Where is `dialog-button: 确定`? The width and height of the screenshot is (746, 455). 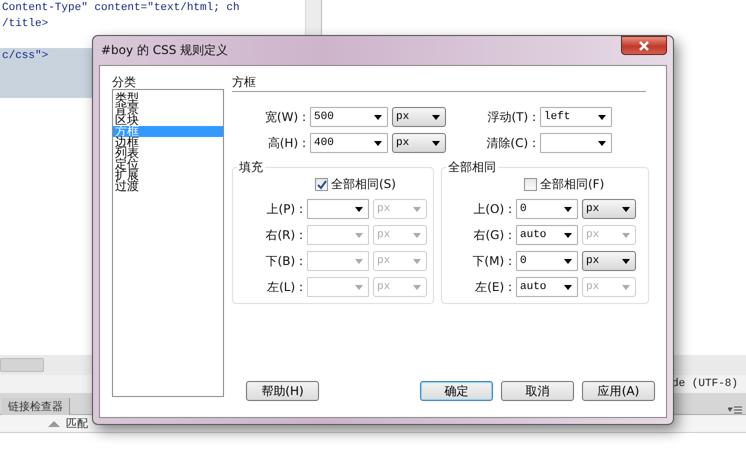
dialog-button: 确定 is located at coordinates (456, 391).